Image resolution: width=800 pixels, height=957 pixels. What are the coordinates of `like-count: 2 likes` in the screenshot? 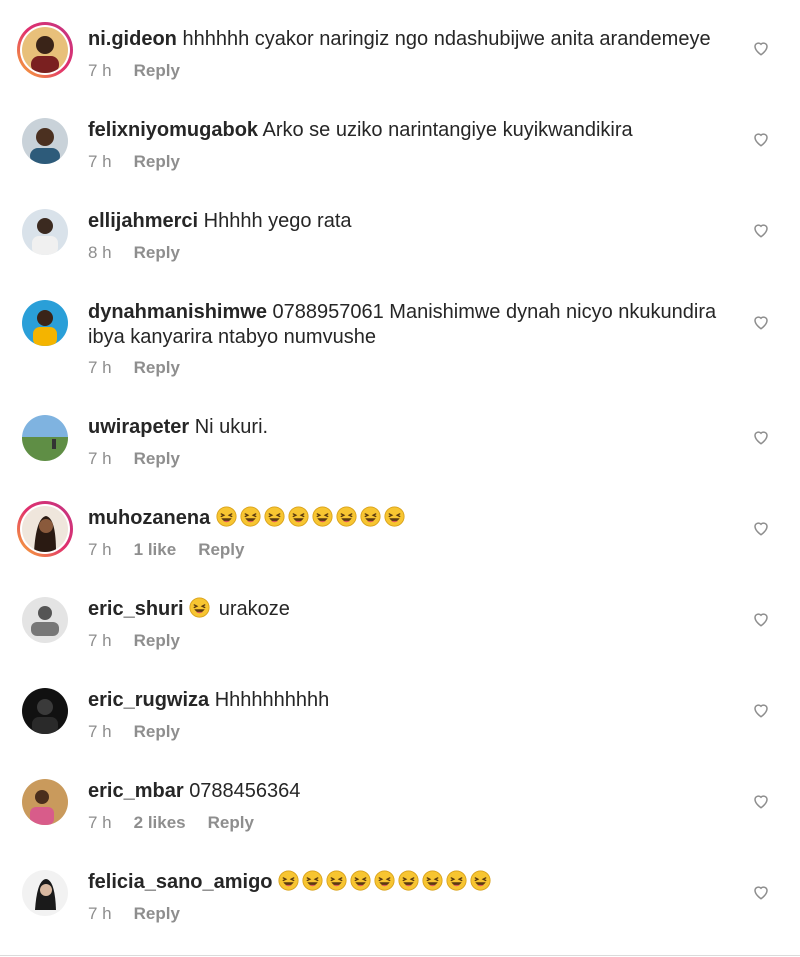 It's located at (160, 822).